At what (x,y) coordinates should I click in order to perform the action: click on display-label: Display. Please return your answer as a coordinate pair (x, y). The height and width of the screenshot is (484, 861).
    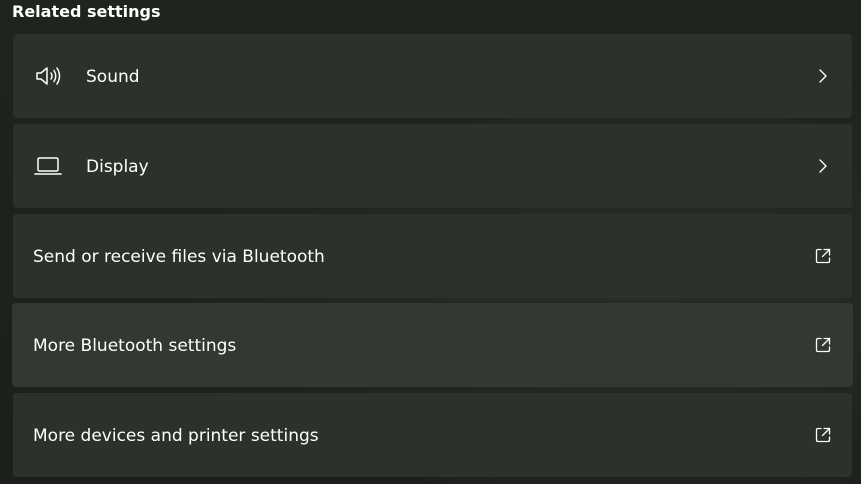
    Looking at the image, I should click on (117, 167).